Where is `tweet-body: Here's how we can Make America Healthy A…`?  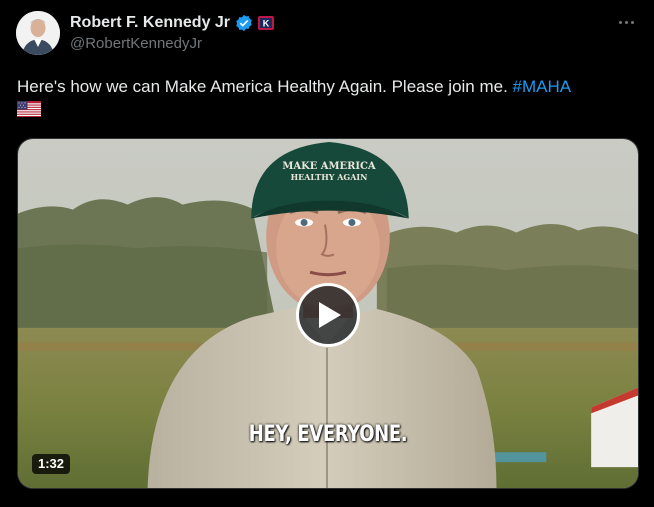 tweet-body: Here's how we can Make America Healthy A… is located at coordinates (265, 86).